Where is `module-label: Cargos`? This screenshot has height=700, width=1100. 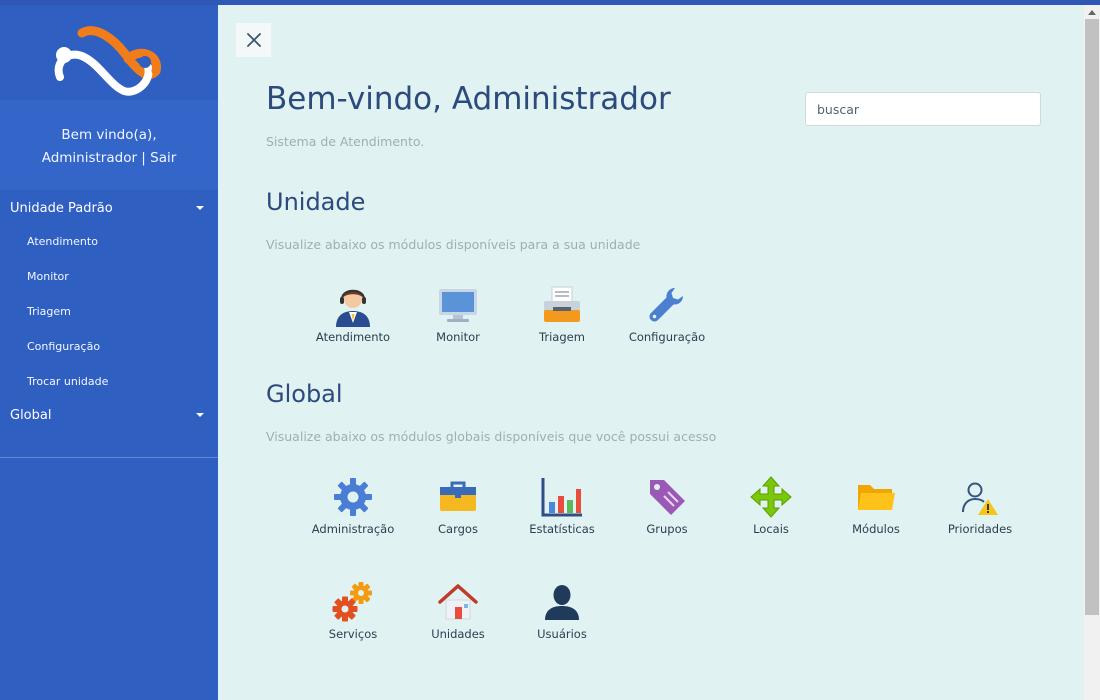 module-label: Cargos is located at coordinates (458, 529).